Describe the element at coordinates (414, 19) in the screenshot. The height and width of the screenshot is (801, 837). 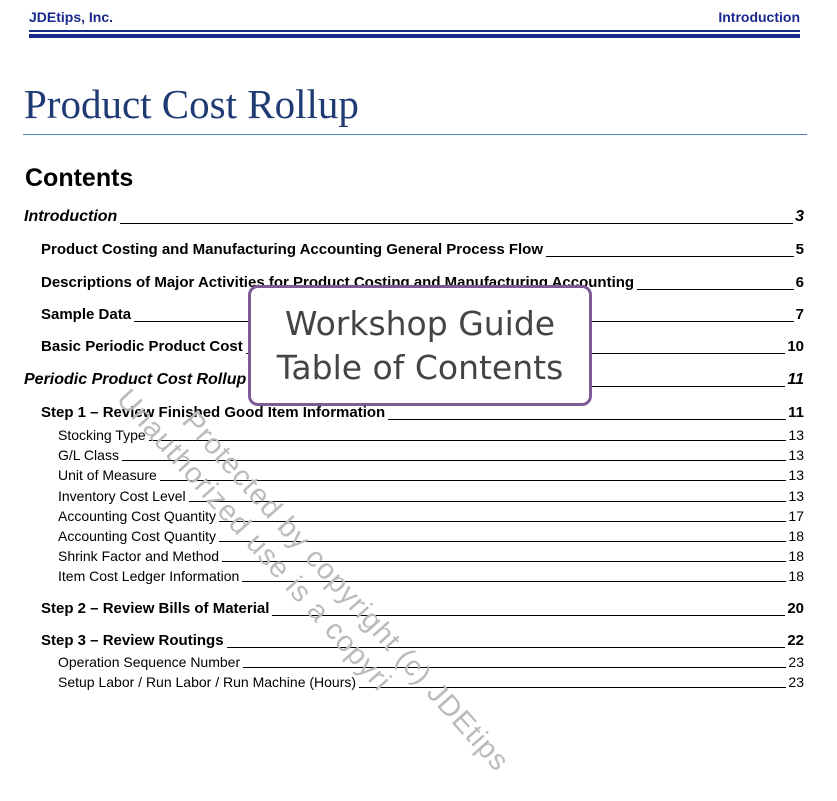
I see `page-header: JDEtips, Inc. Introduction` at that location.